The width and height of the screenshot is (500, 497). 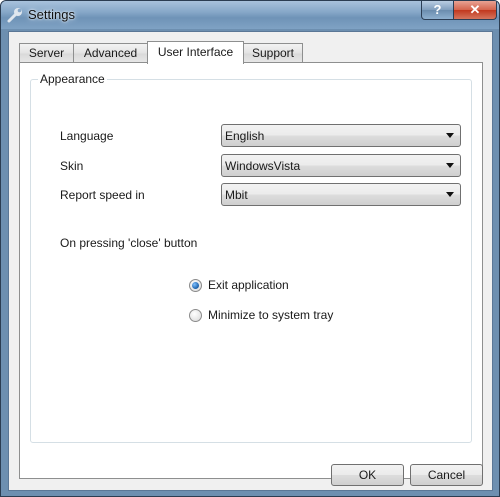 What do you see at coordinates (87, 136) in the screenshot?
I see `language-label: Language` at bounding box center [87, 136].